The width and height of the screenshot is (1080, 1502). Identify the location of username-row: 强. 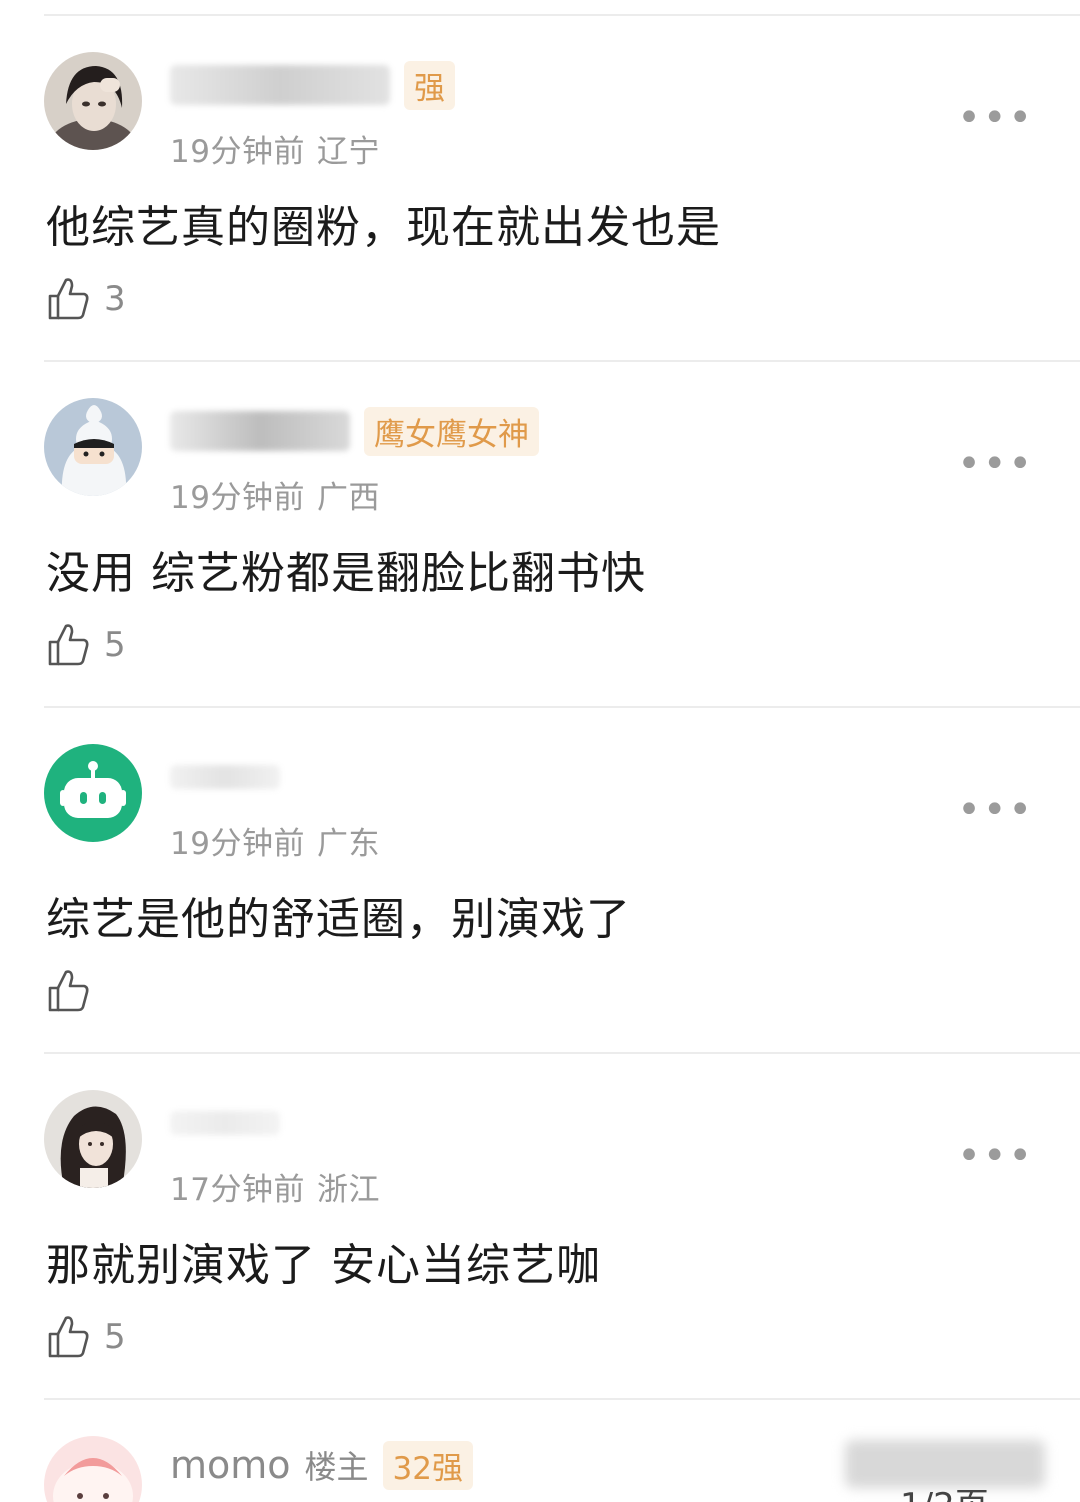
(312, 85).